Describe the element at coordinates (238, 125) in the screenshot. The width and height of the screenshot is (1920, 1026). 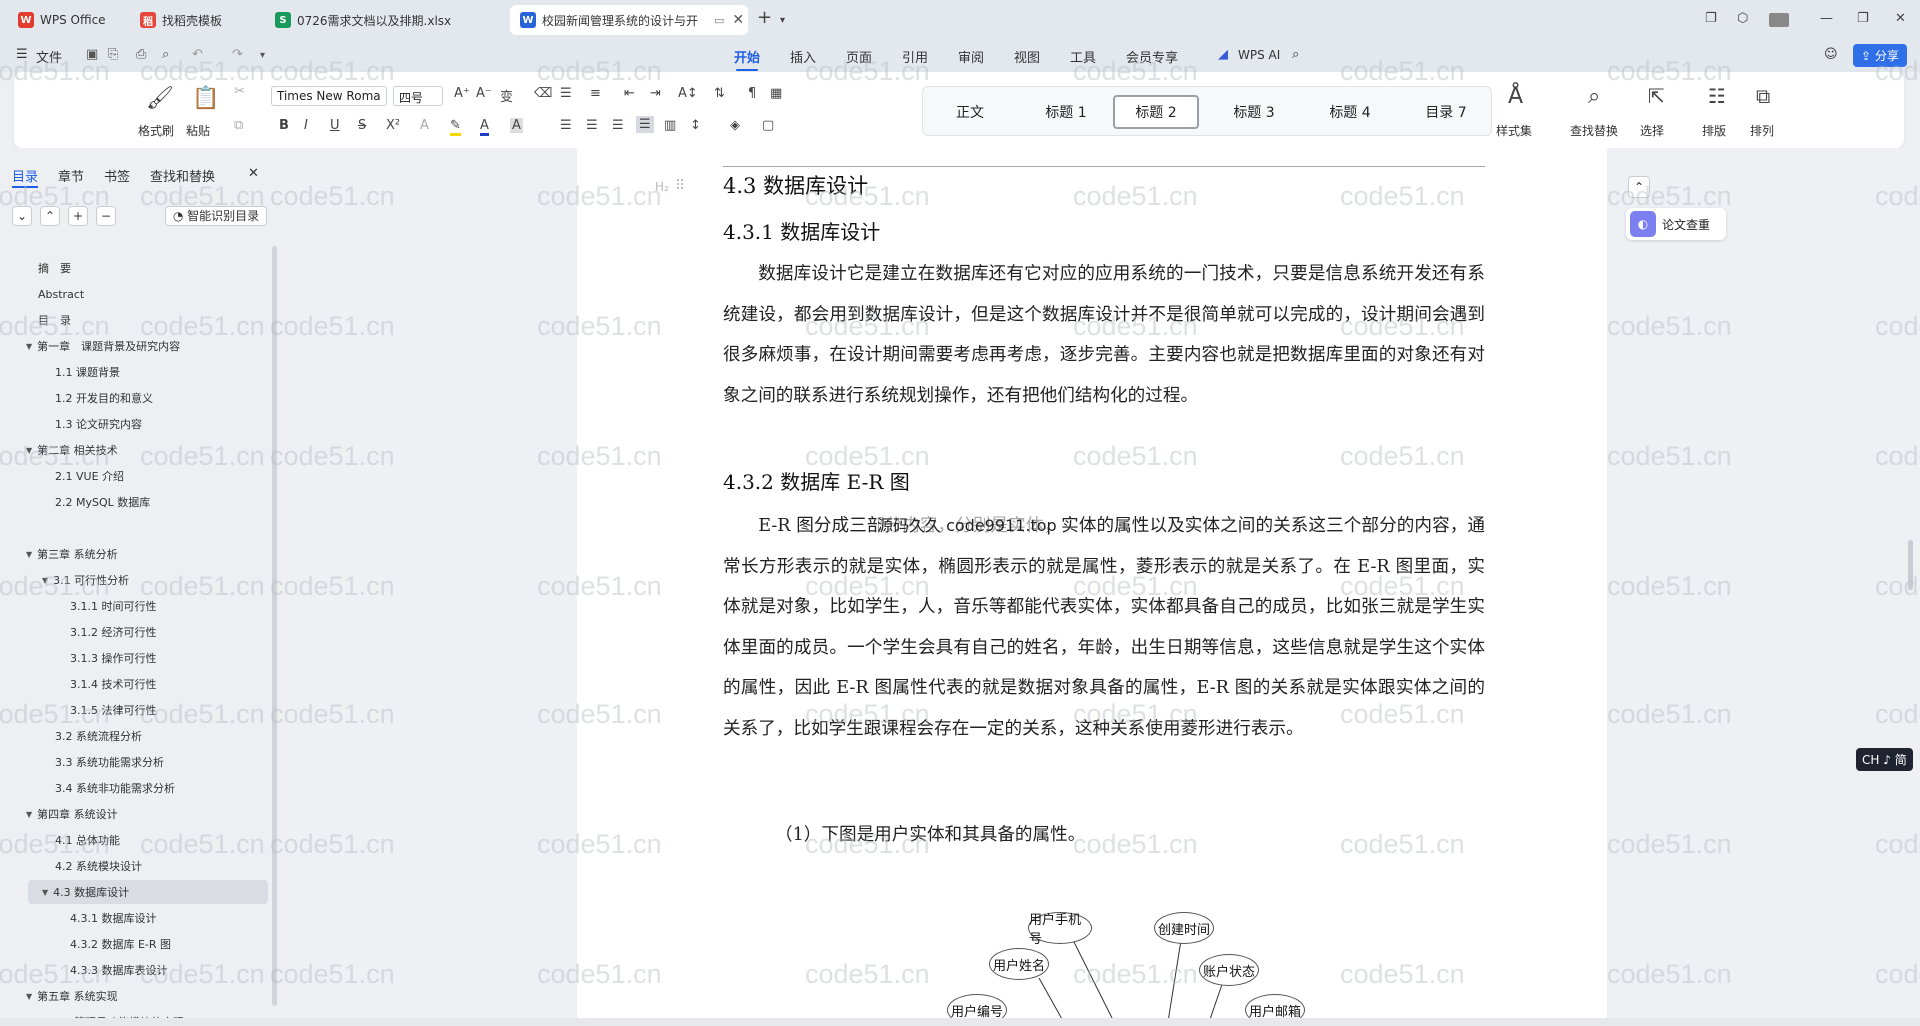
I see `copy-icon: ⧉` at that location.